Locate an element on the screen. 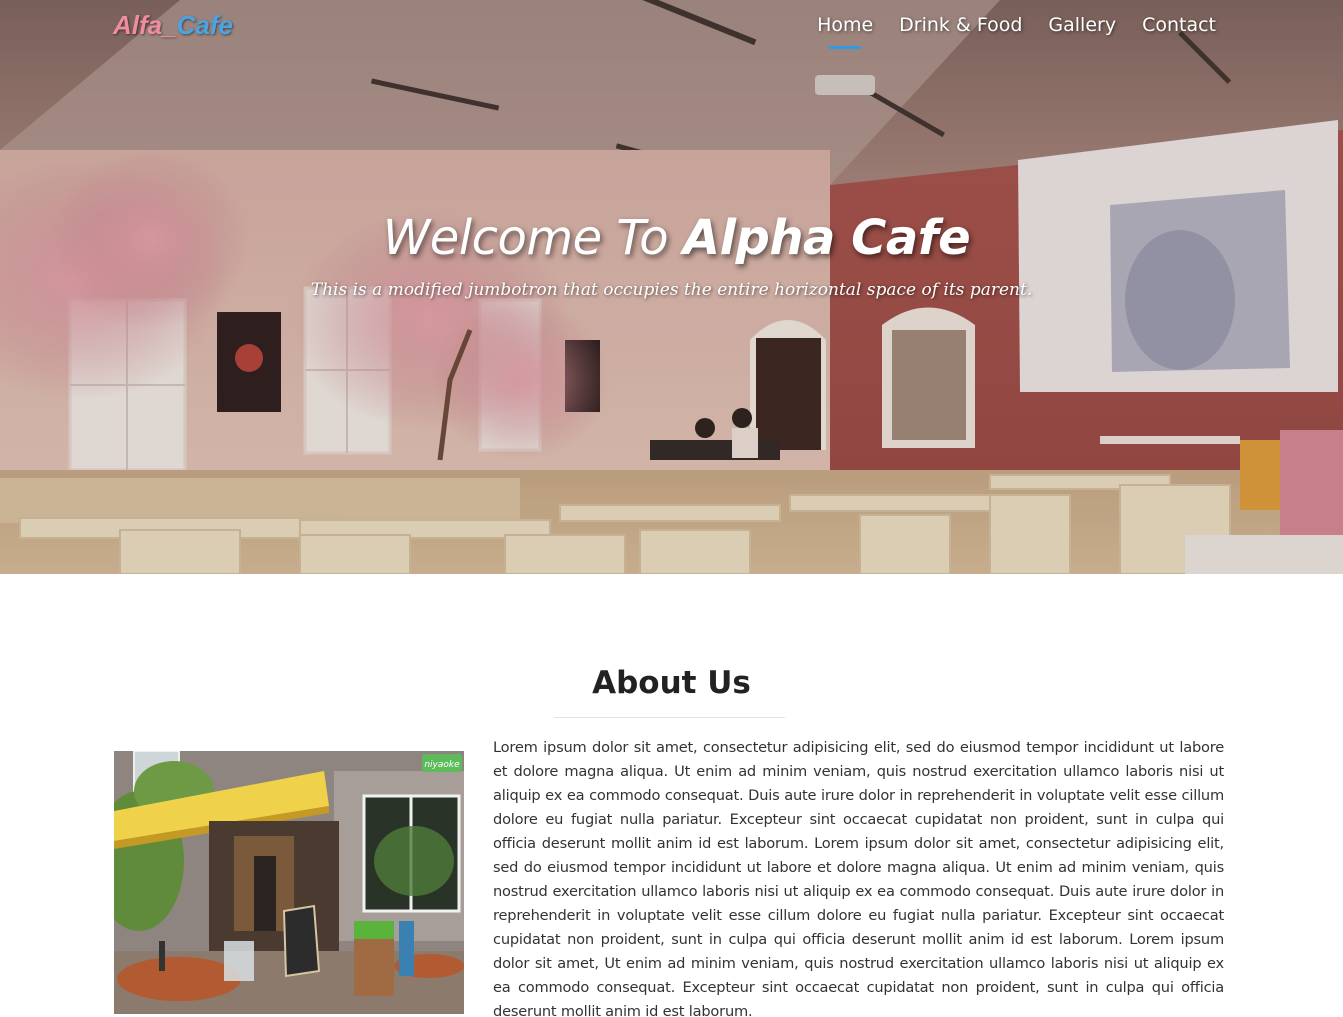 The height and width of the screenshot is (1017, 1343). about-cafe-photo: niyaoke is located at coordinates (289, 882).